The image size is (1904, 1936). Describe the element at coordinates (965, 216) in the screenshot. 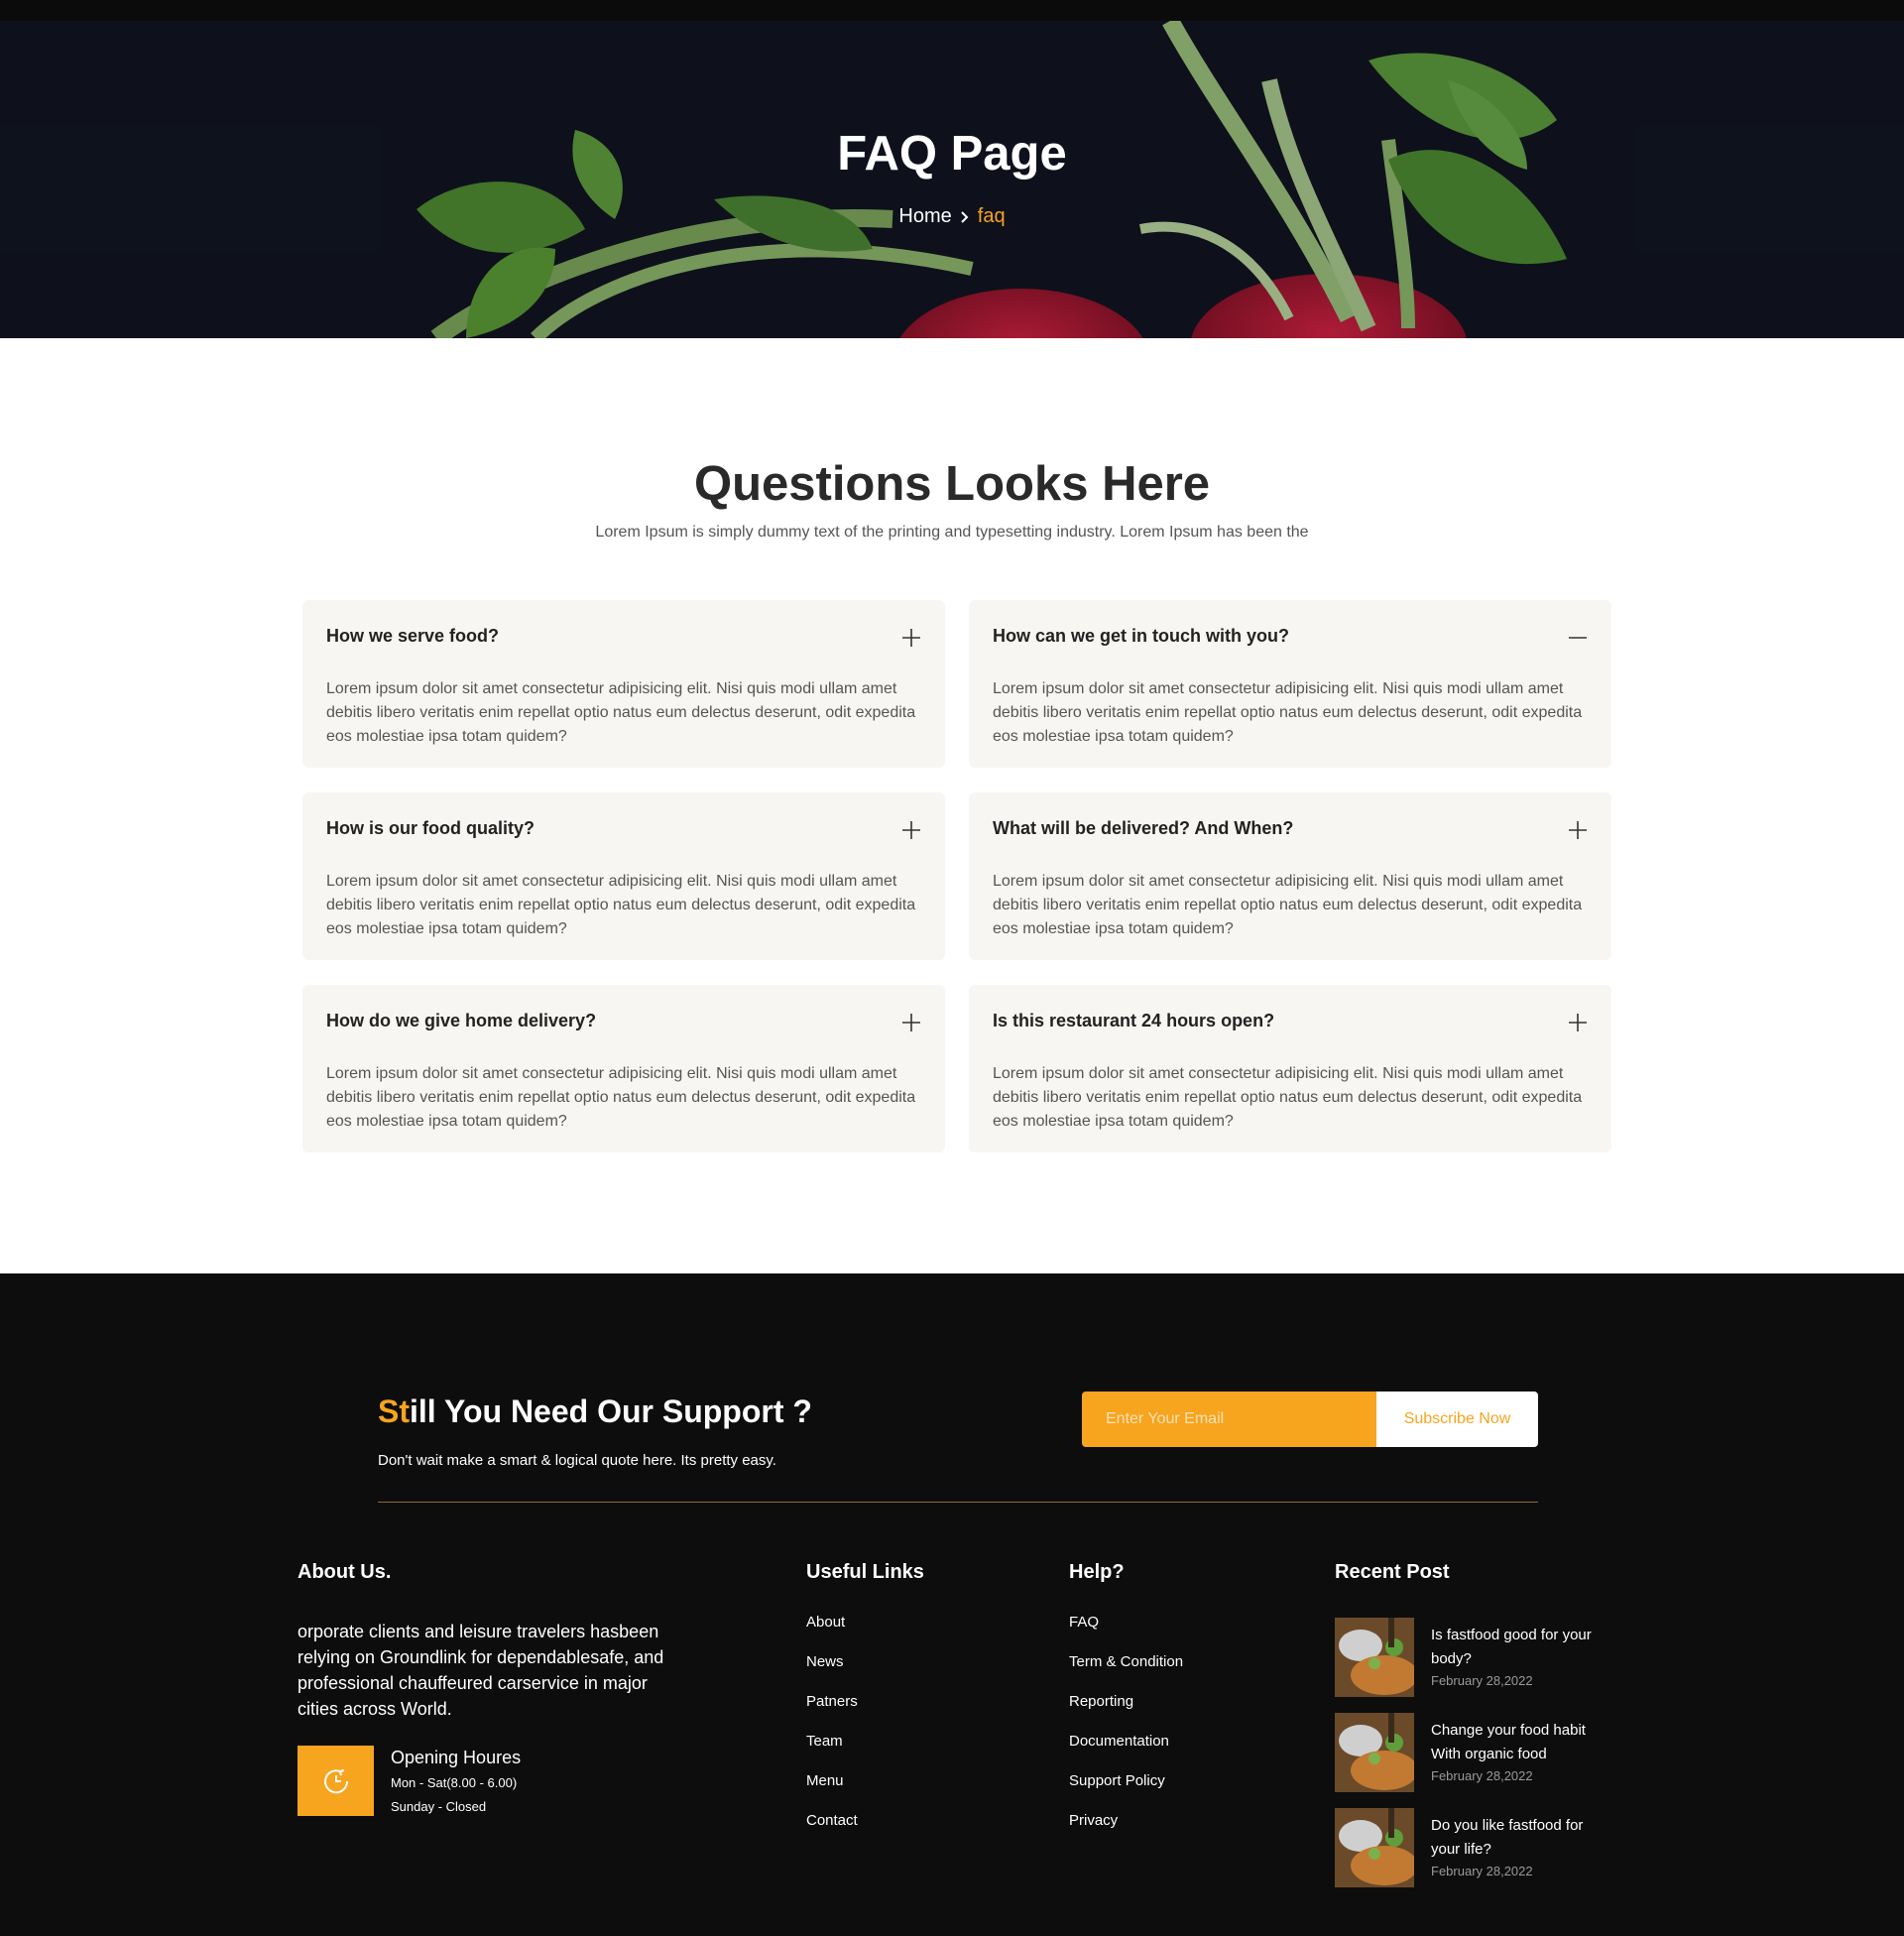

I see `chevron-right-icon` at that location.